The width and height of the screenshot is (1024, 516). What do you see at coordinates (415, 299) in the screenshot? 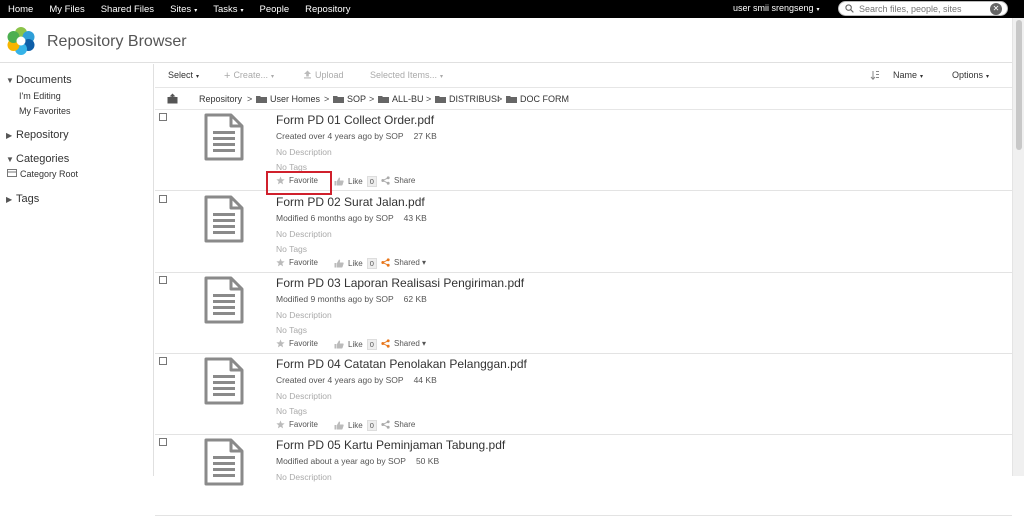
I see `file-size: 62 KB` at bounding box center [415, 299].